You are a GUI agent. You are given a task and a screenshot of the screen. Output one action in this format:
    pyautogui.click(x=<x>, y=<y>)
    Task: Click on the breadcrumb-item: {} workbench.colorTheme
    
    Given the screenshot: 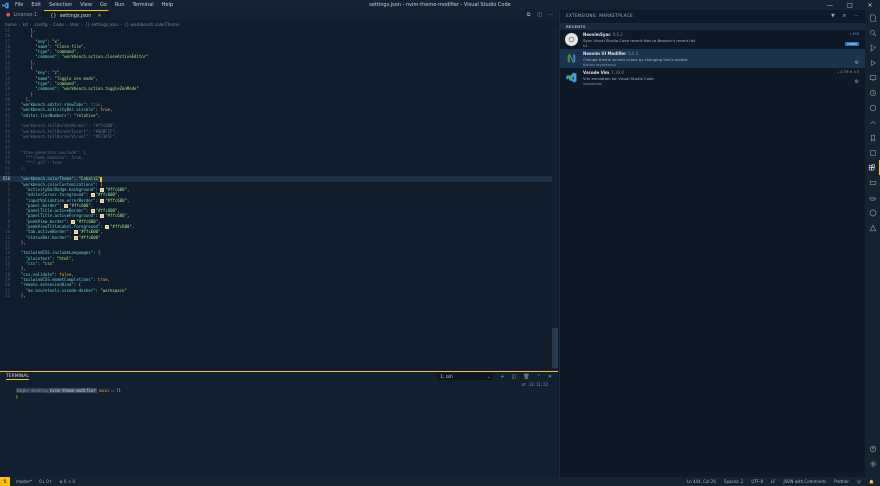 What is the action you would take?
    pyautogui.click(x=152, y=24)
    